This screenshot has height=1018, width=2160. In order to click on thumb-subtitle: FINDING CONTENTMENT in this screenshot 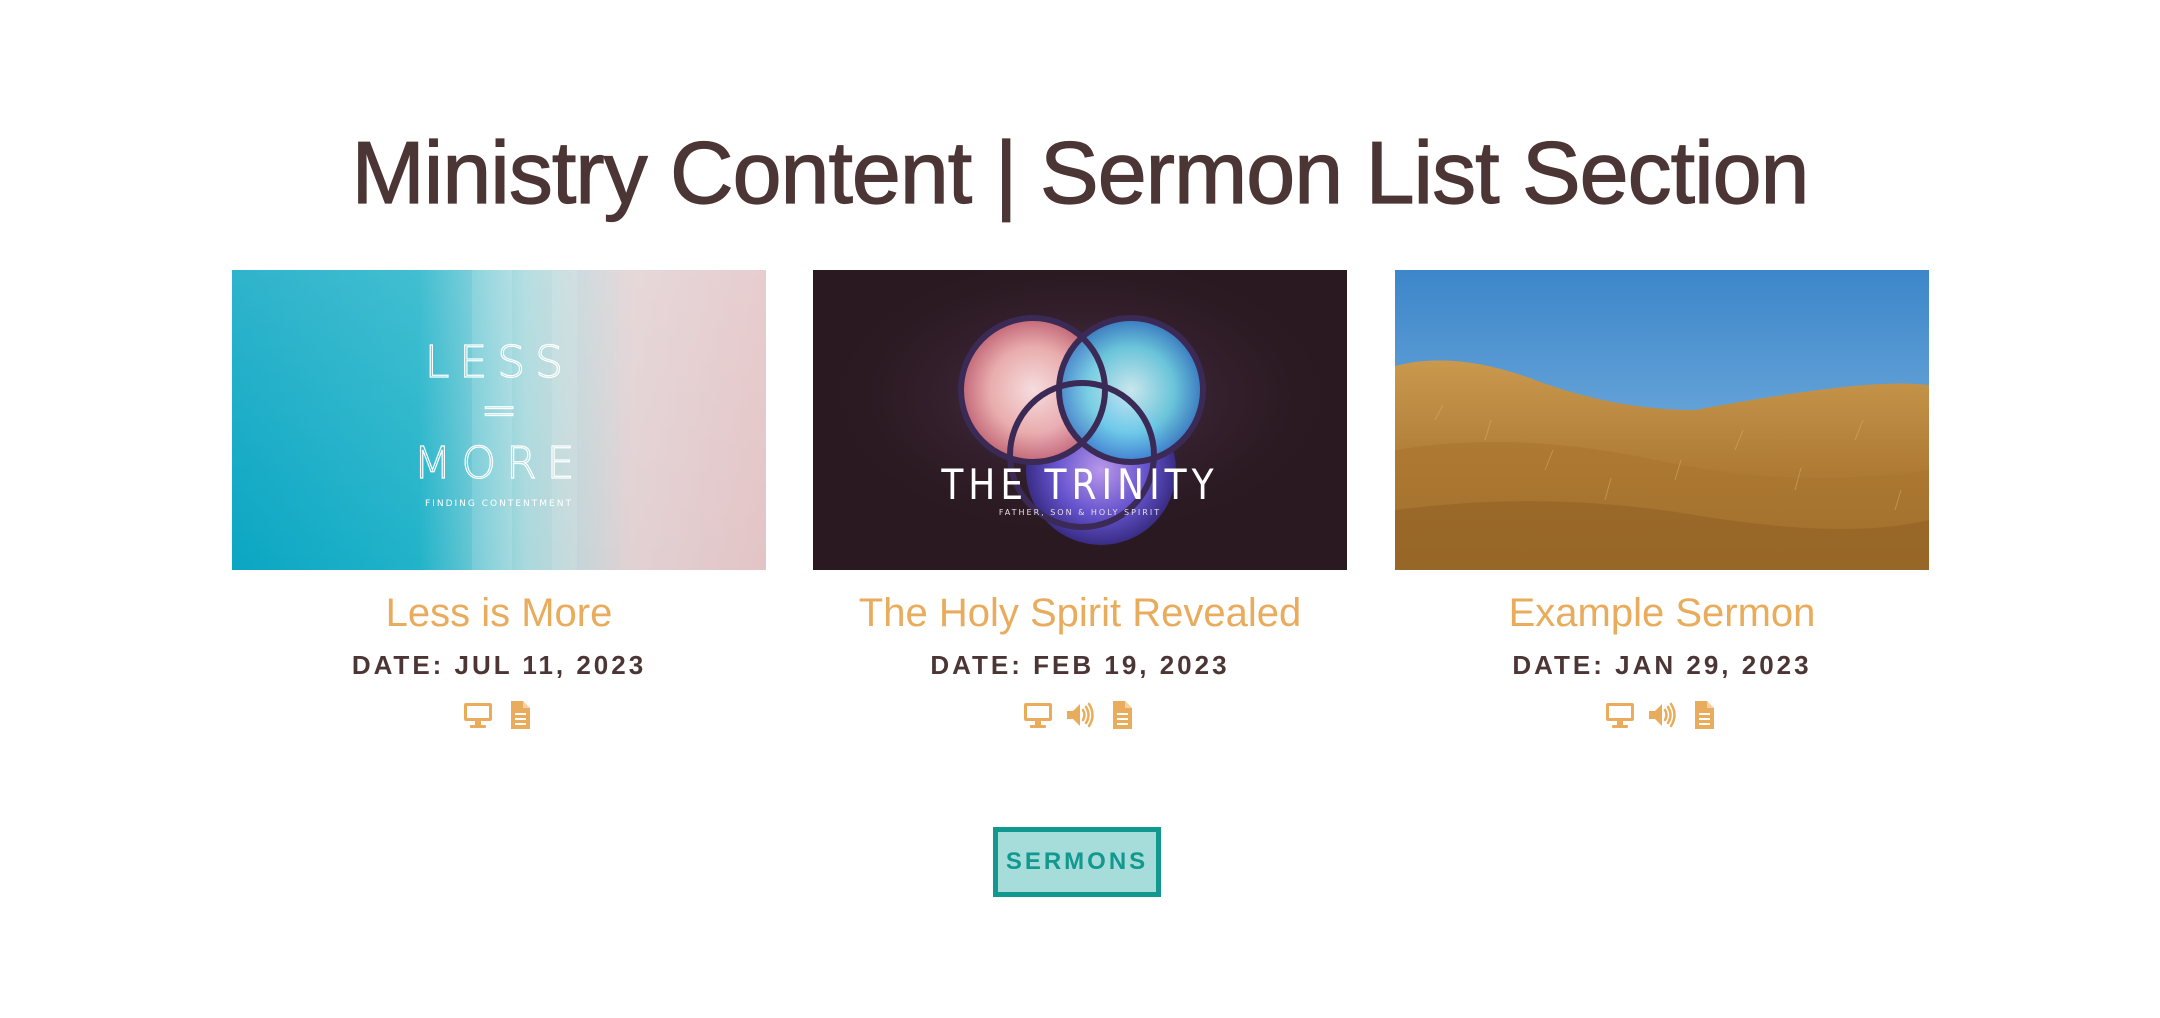, I will do `click(499, 504)`.